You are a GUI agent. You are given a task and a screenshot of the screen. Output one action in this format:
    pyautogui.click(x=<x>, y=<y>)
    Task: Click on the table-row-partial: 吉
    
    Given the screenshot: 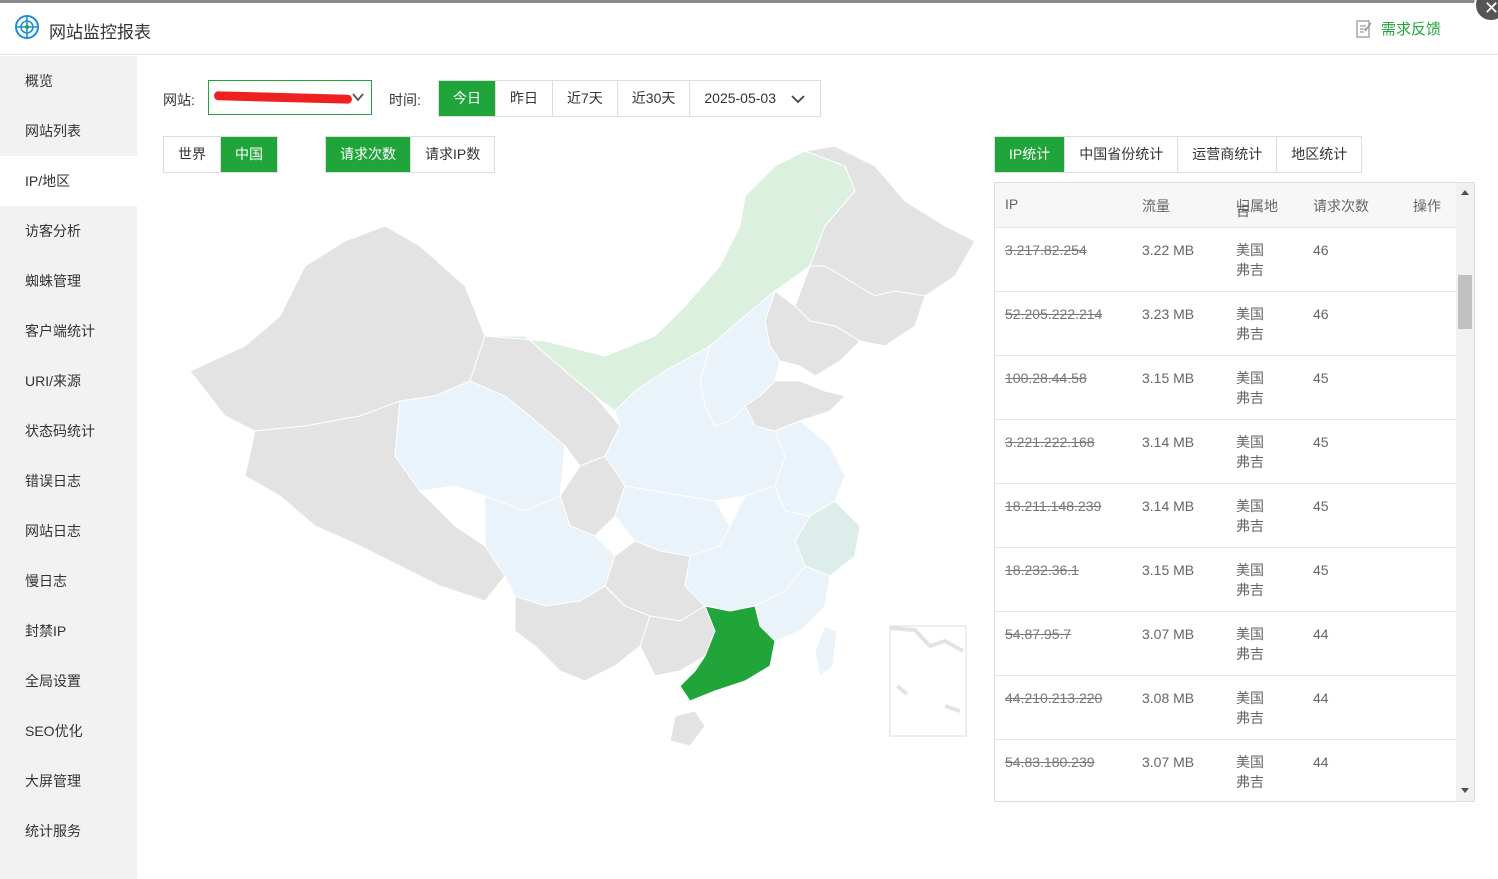 What is the action you would take?
    pyautogui.click(x=1226, y=214)
    